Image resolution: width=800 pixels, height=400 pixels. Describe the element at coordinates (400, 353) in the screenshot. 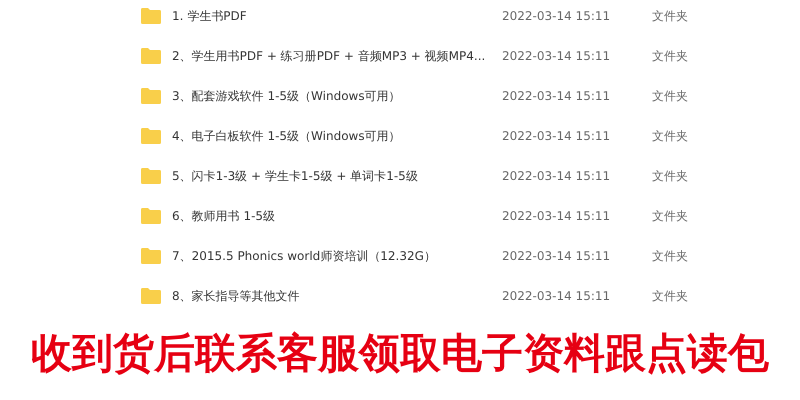

I see `banner-text: 收到货后联系客服领取电子资料跟点读包` at that location.